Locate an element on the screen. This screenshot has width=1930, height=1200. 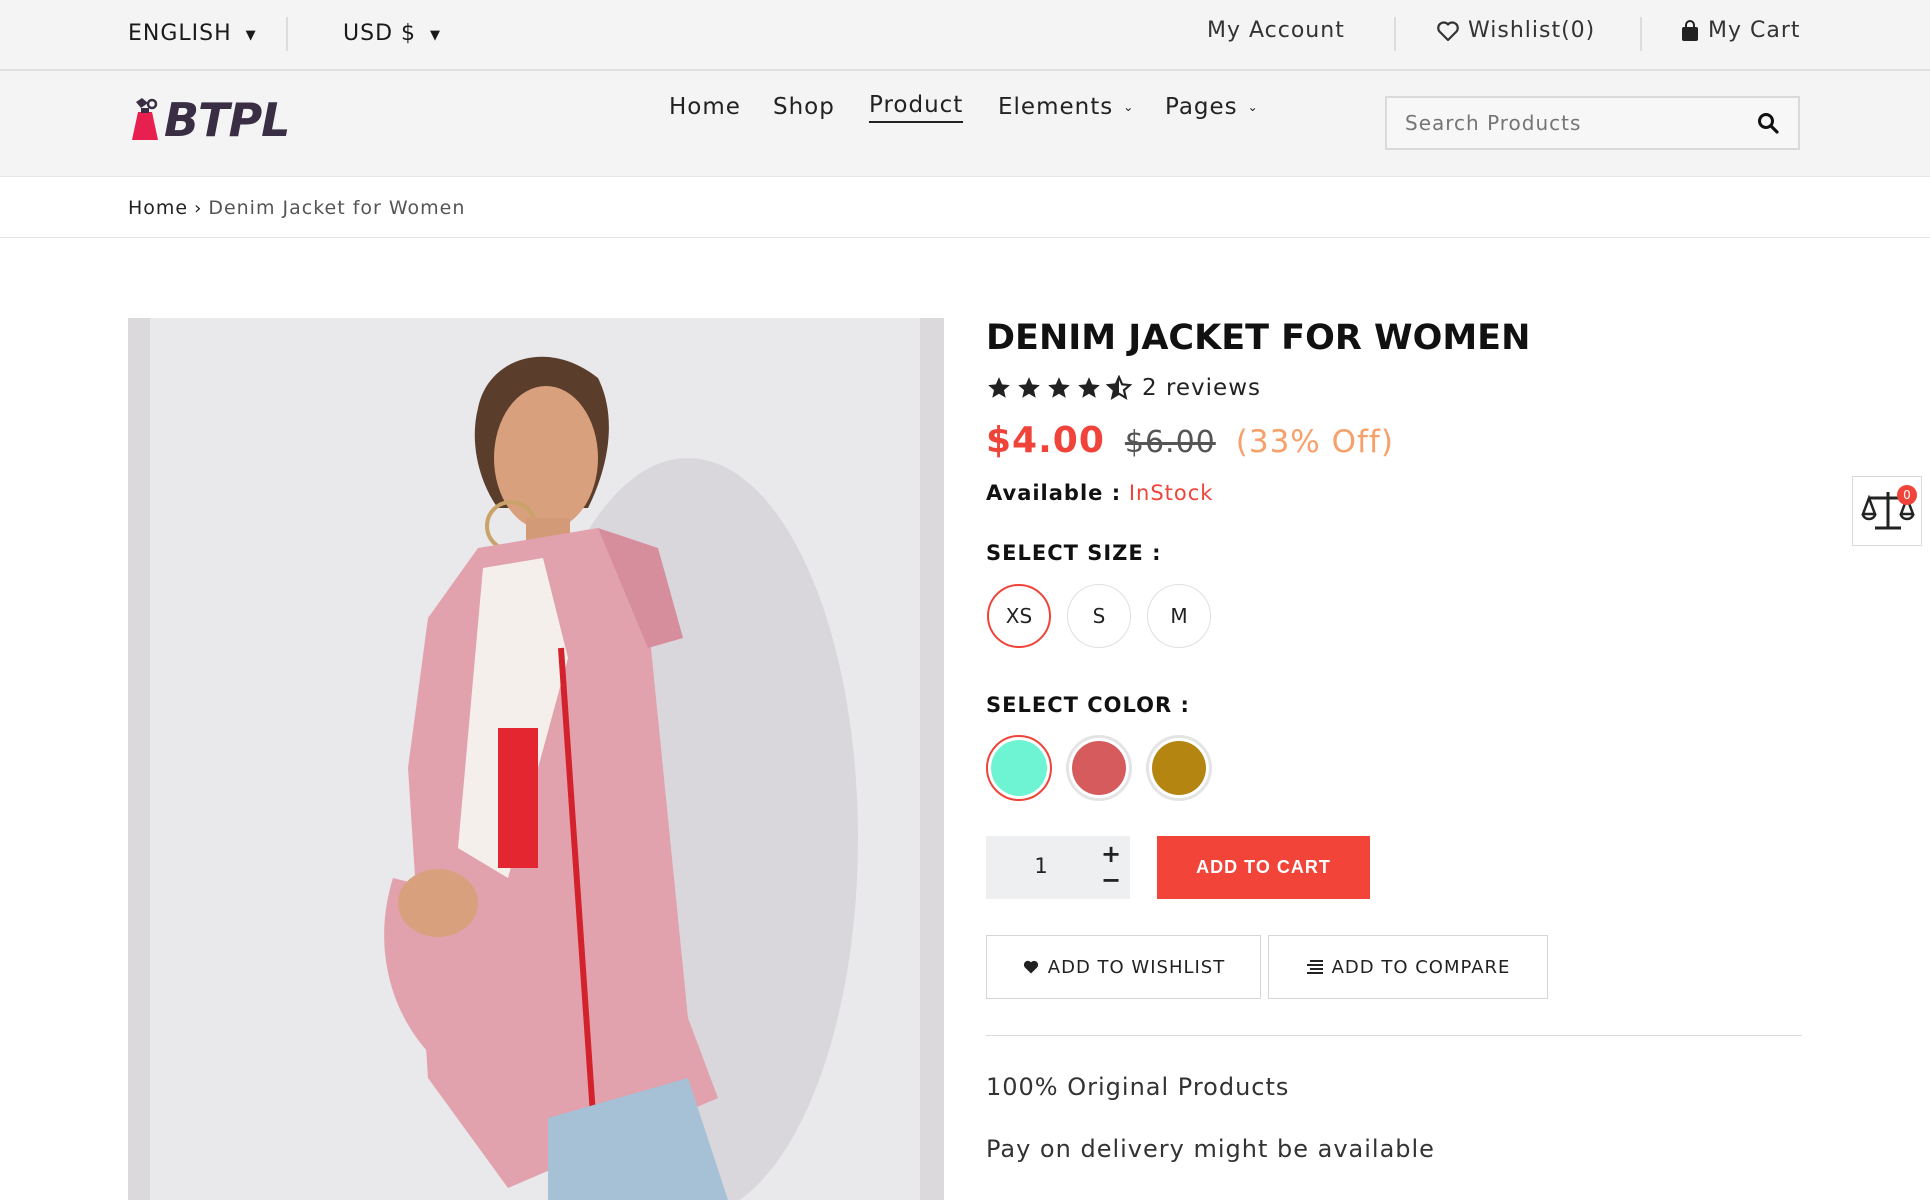
logo-text: BTPL is located at coordinates (227, 120).